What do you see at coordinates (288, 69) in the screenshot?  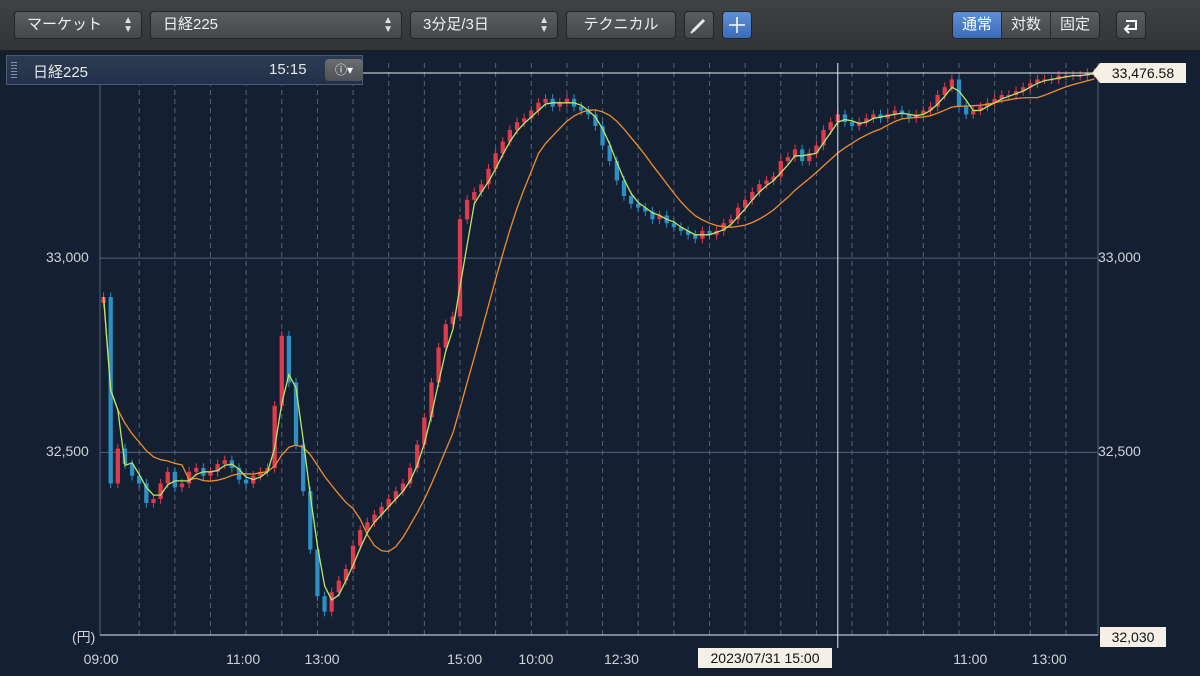 I see `info-time: 15:15` at bounding box center [288, 69].